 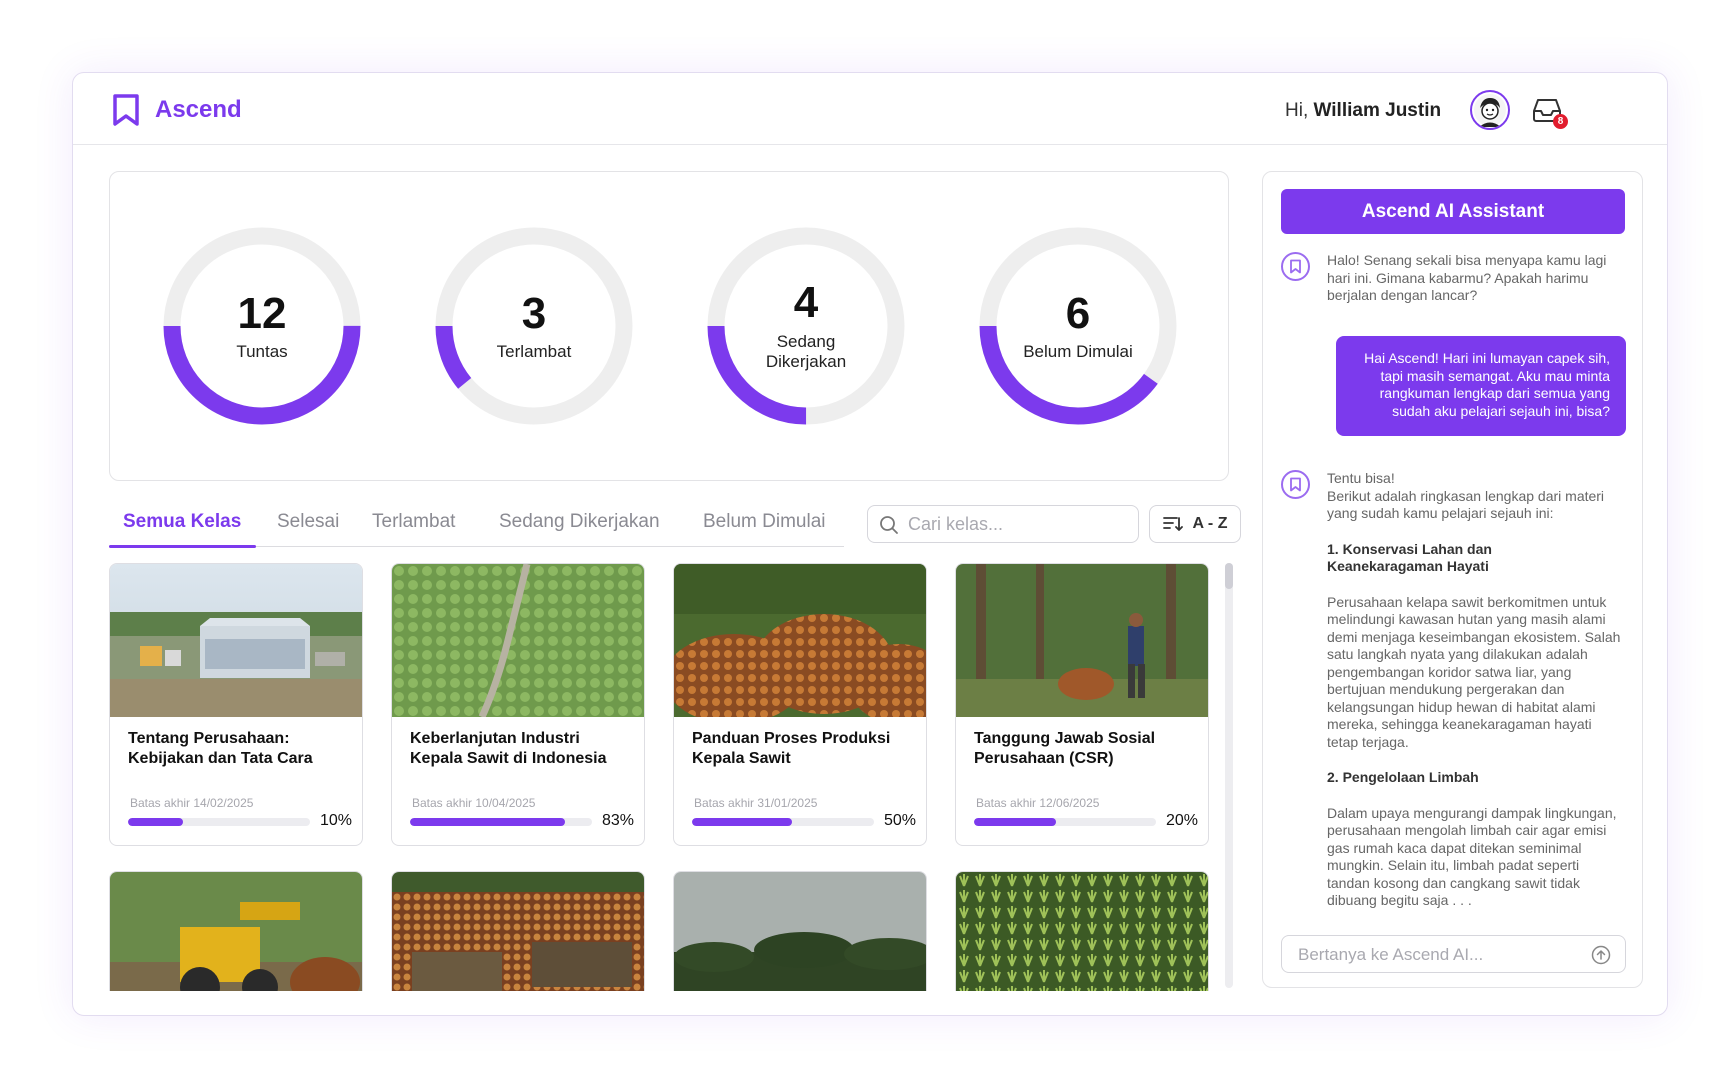 I want to click on course-due-date: Batas akhir 12/06/2025, so click(x=1038, y=803).